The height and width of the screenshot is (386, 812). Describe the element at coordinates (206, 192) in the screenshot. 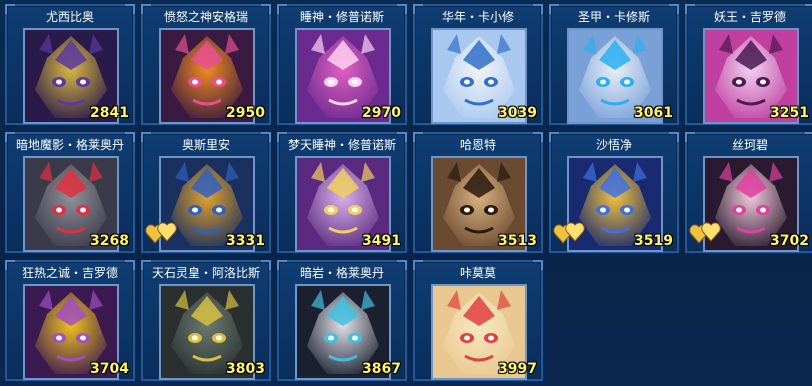

I see `pet-card: 奥斯里安 3331` at that location.